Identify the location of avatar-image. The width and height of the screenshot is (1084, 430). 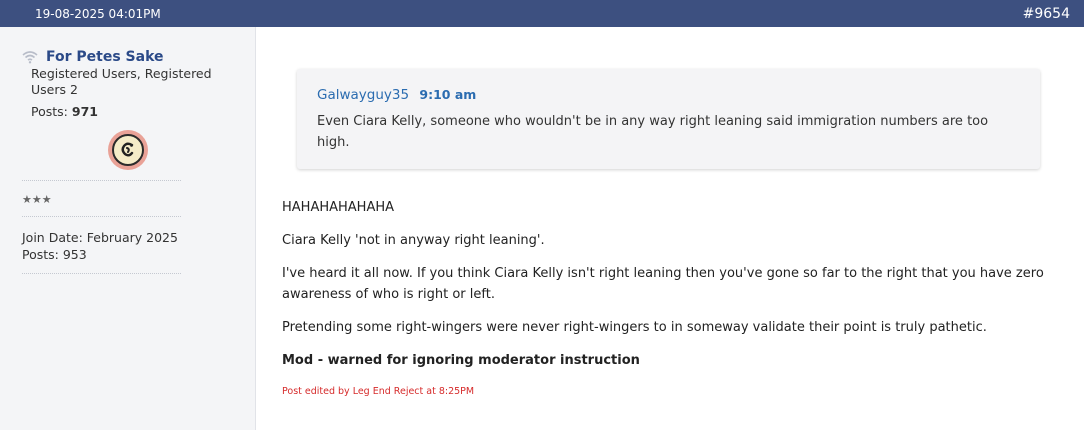
(127, 150).